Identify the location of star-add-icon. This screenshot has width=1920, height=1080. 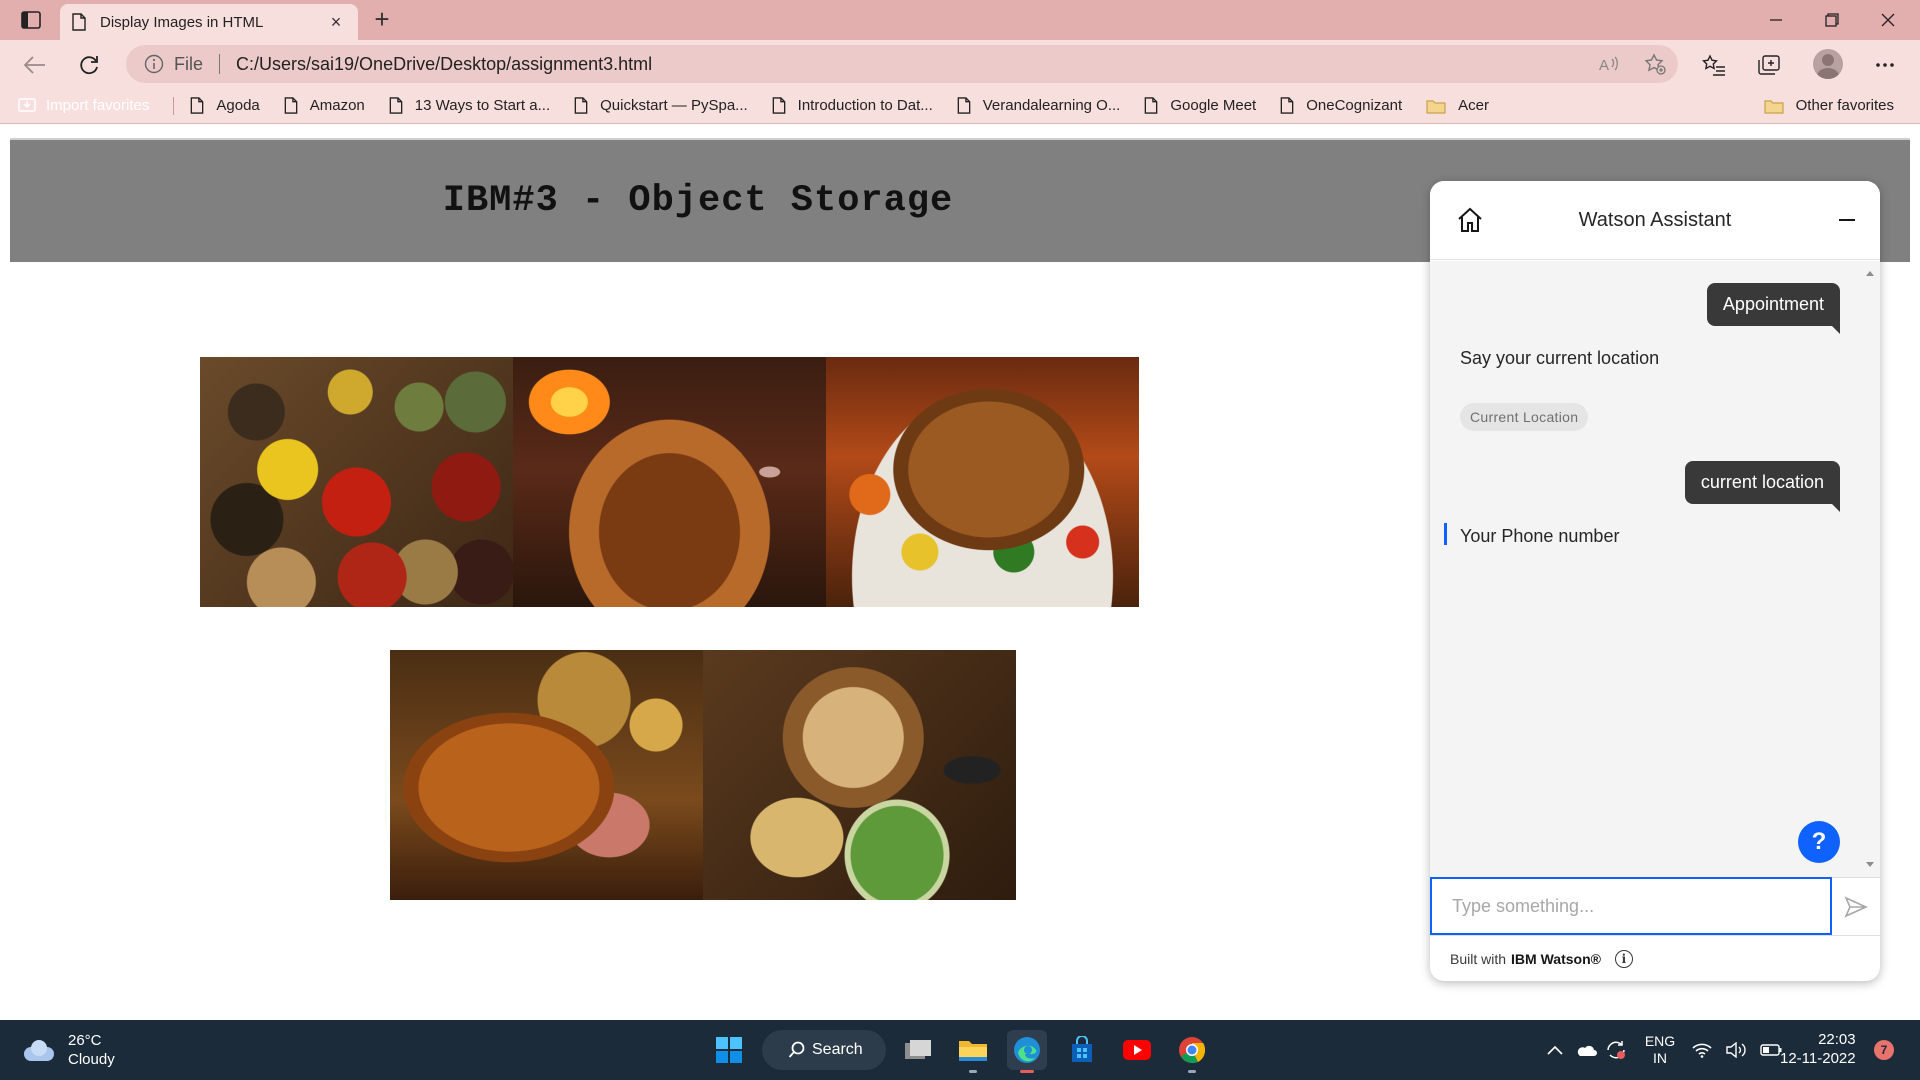
(1655, 64).